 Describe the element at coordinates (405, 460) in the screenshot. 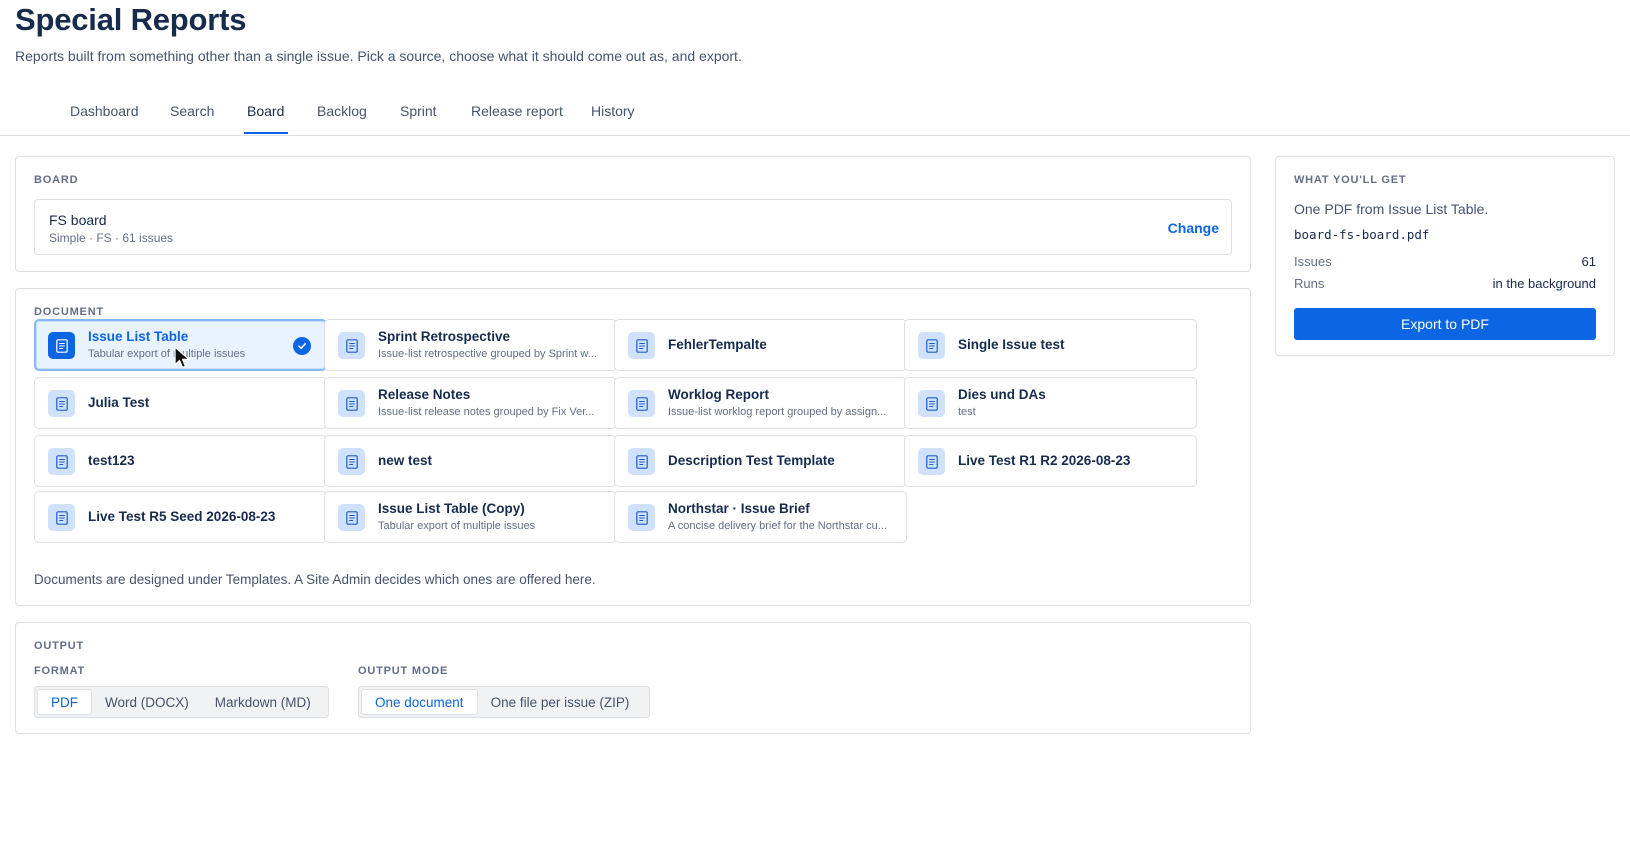

I see `document-title: new test` at that location.